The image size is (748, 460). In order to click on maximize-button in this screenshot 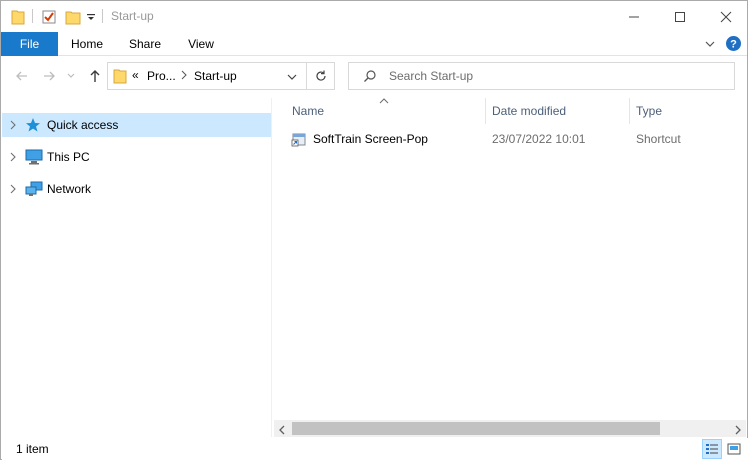, I will do `click(680, 16)`.